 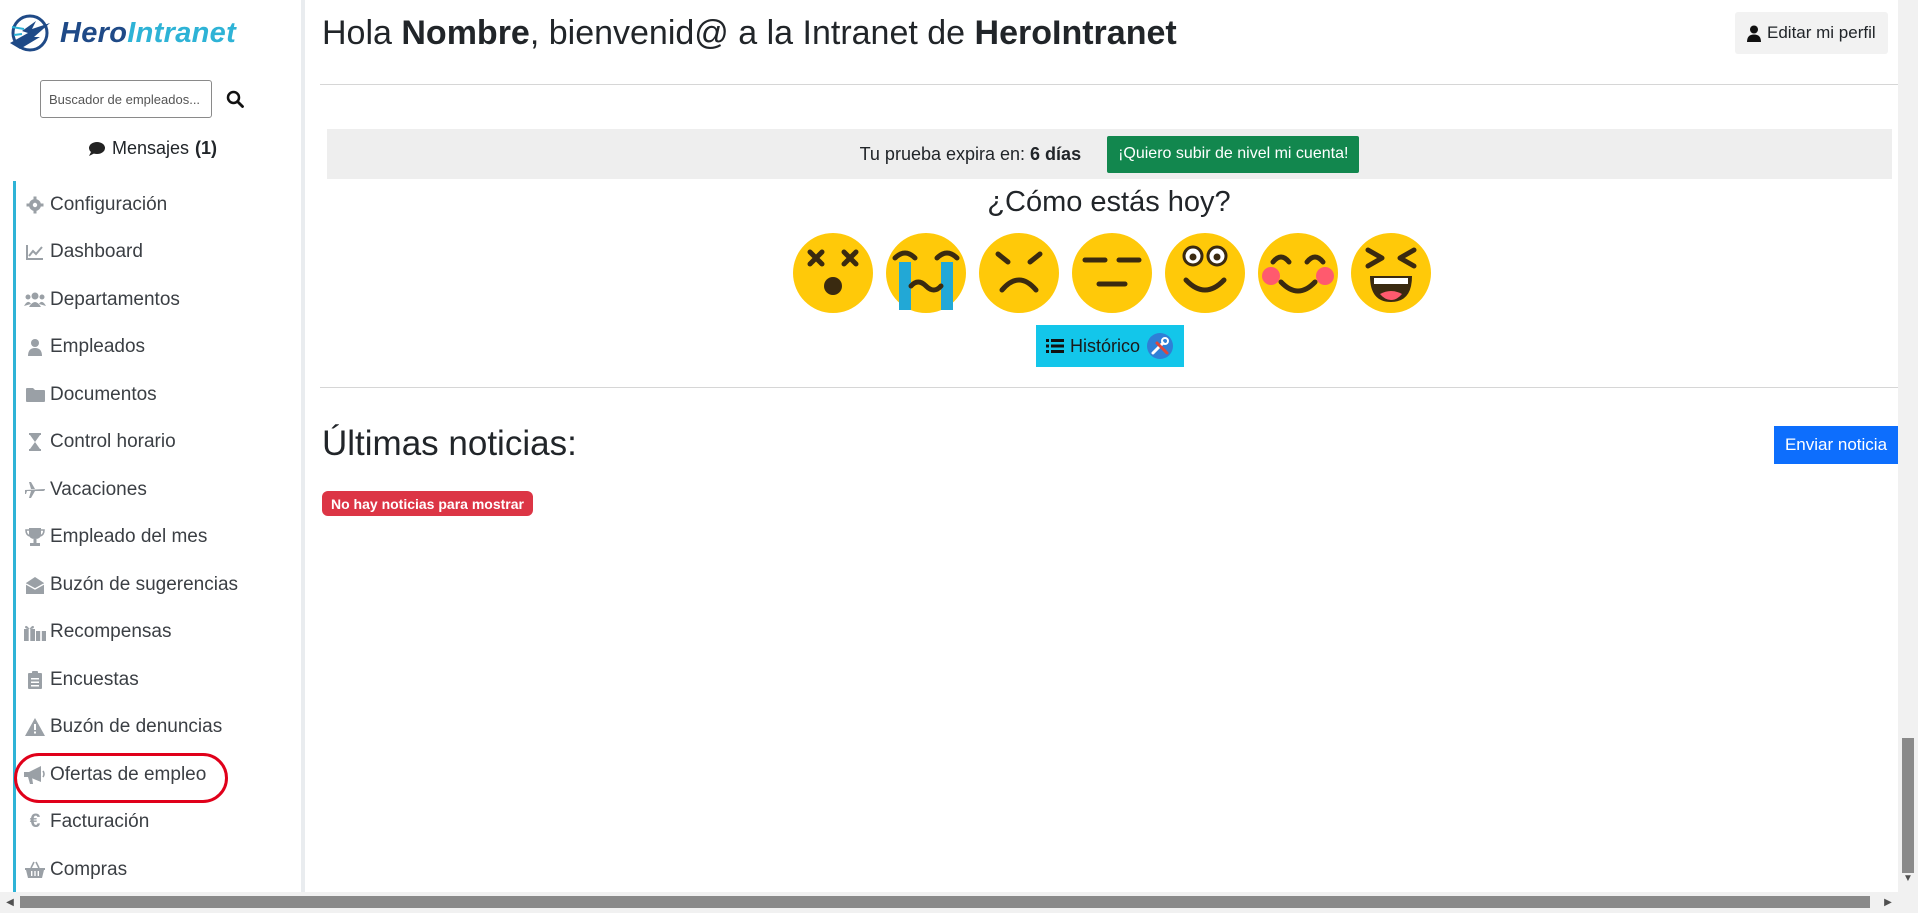 I want to click on expressionless-face-icon, so click(x=1112, y=273).